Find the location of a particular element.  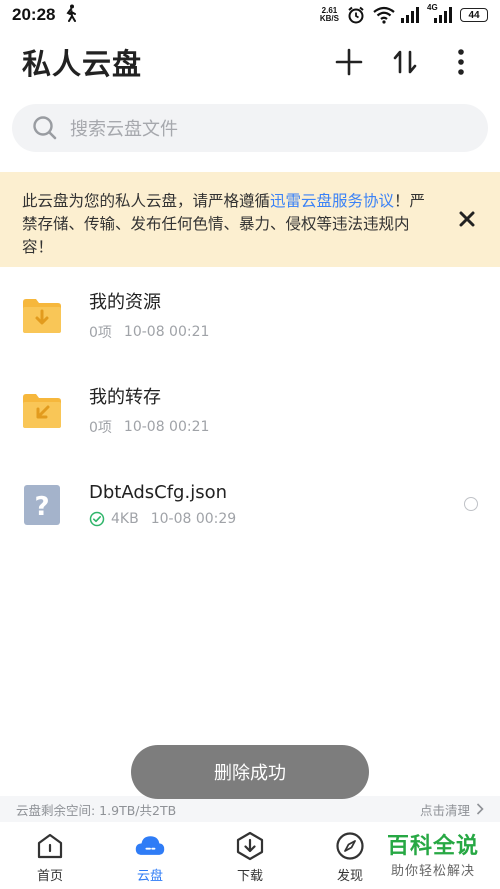

watermark-title: 百科全说 is located at coordinates (432, 846).